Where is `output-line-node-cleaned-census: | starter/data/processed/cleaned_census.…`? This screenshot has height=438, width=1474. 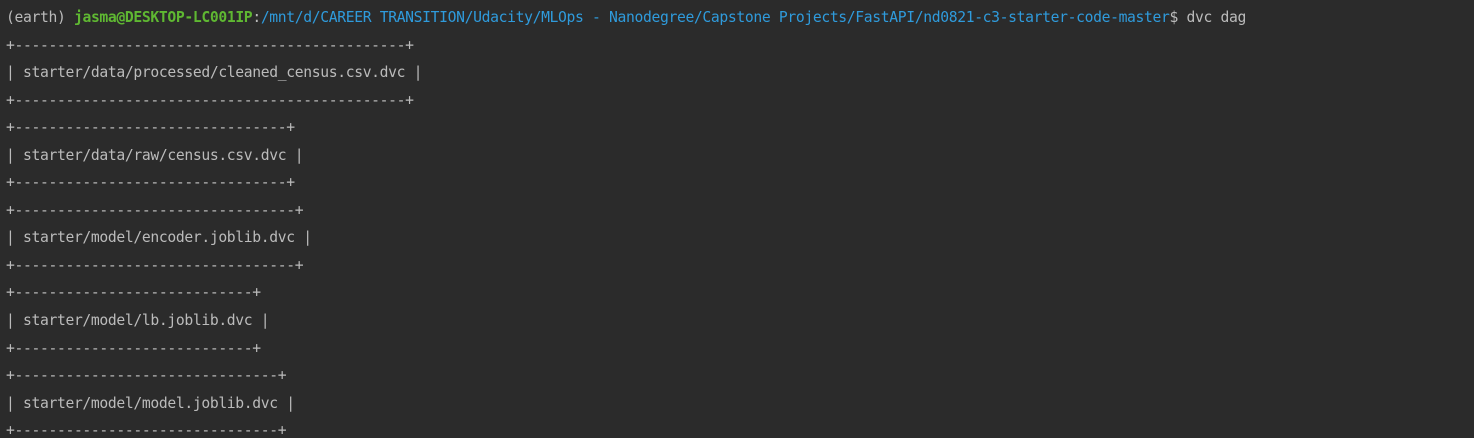 output-line-node-cleaned-census: | starter/data/processed/cleaned_census.… is located at coordinates (214, 73).